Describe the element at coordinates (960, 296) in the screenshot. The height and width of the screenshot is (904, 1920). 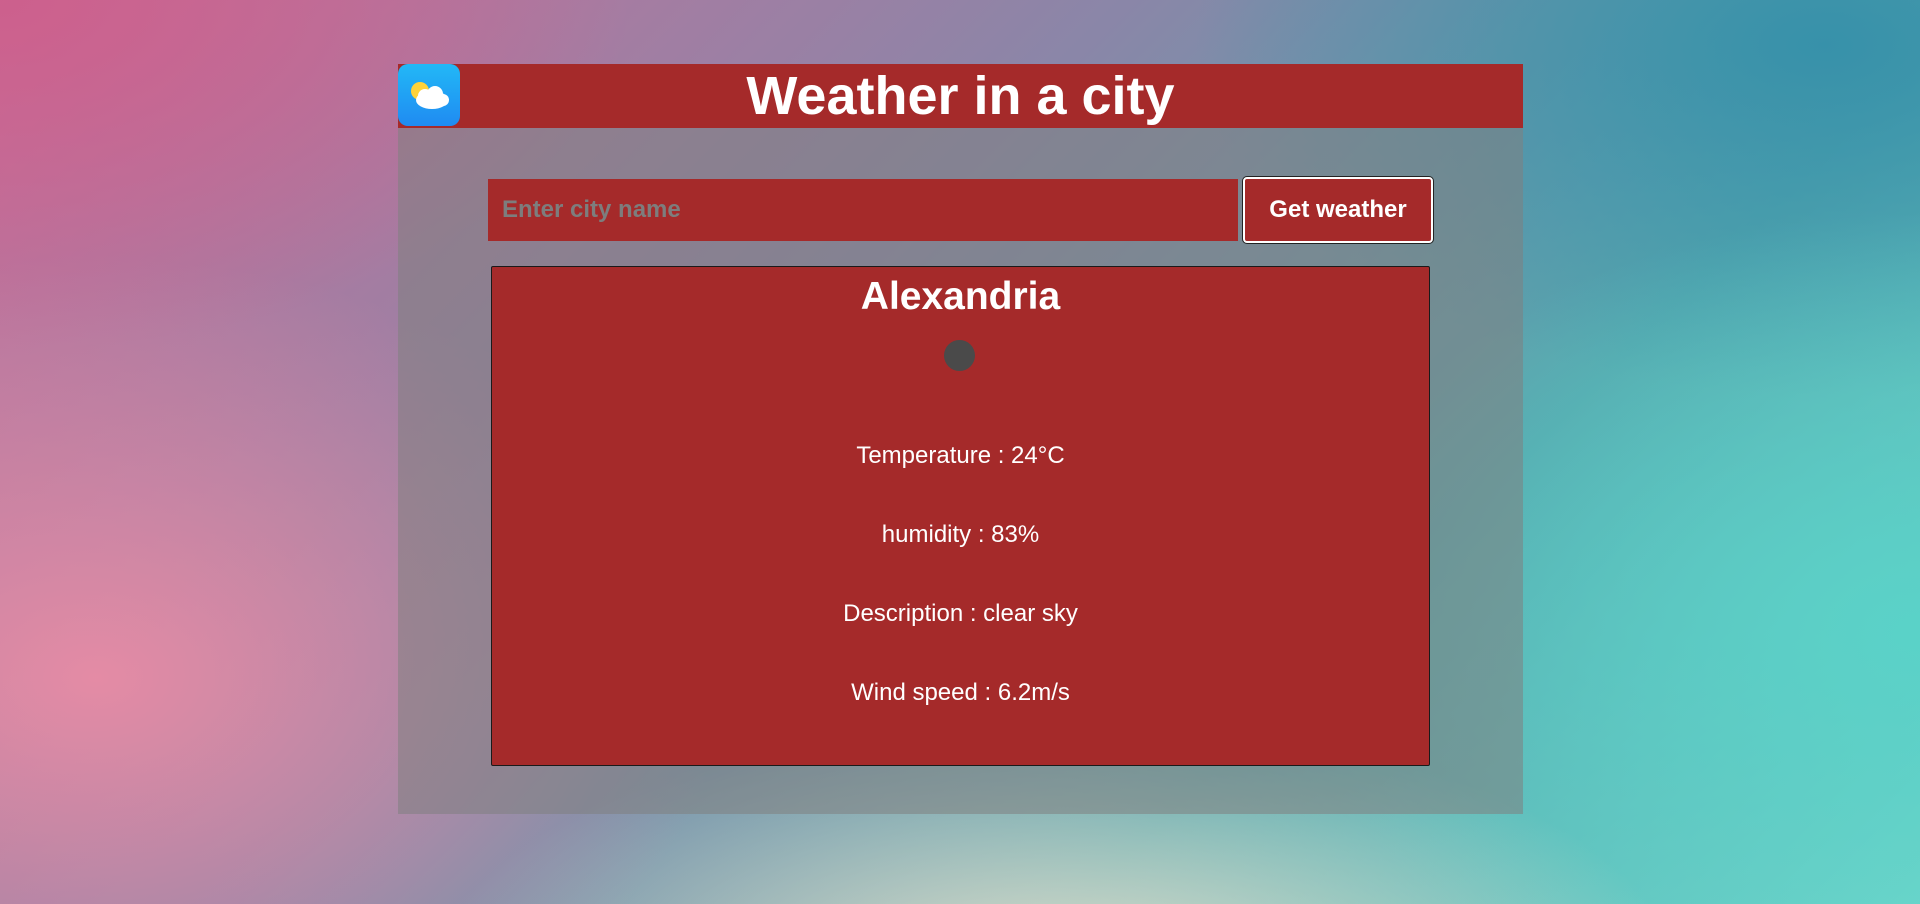
I see `city-name: Alexandria` at that location.